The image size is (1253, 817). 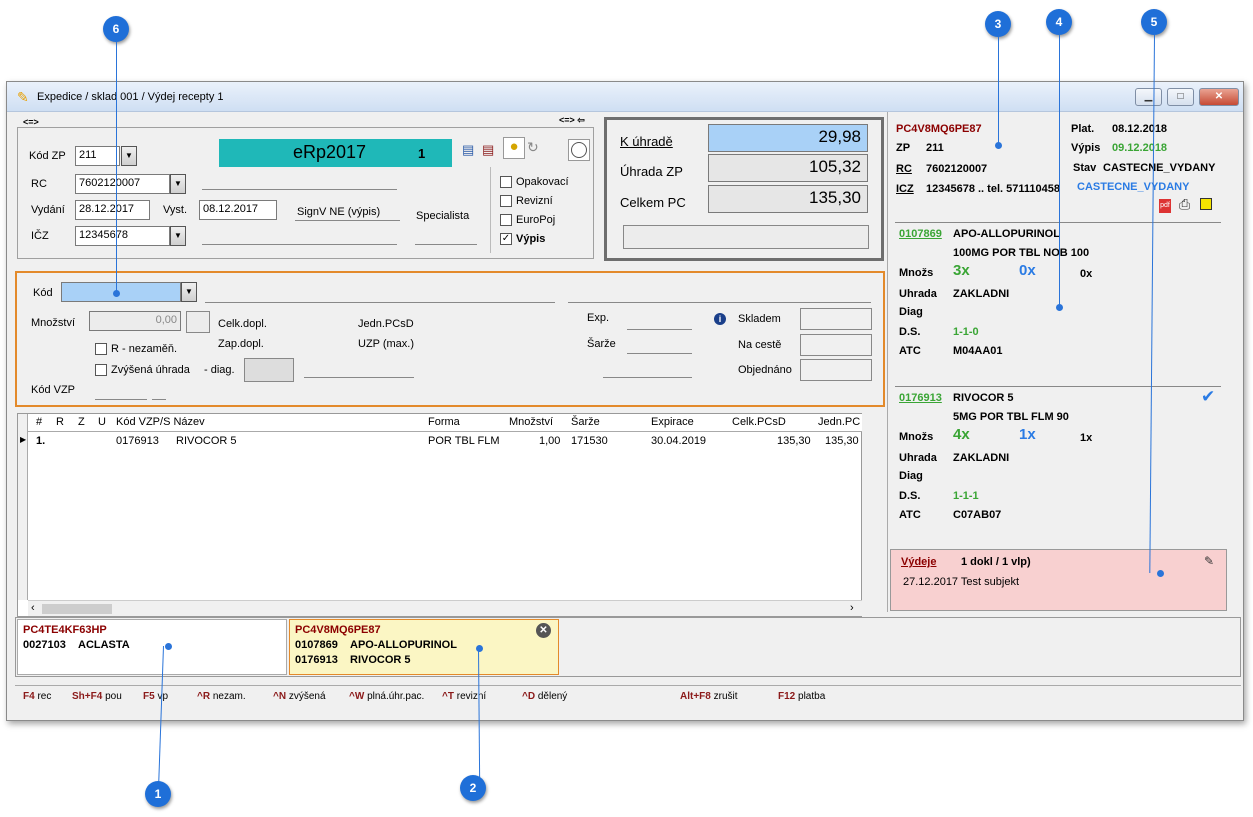 I want to click on kod-dropdown: ▼, so click(x=189, y=292).